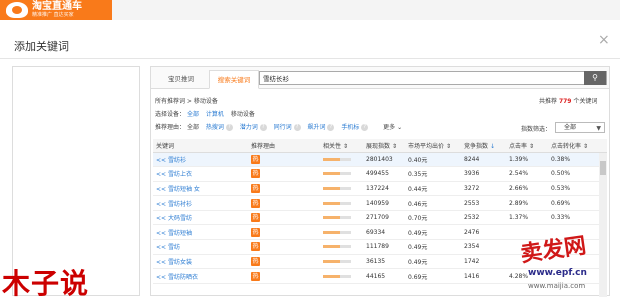 This screenshot has width=620, height=302. What do you see at coordinates (200, 174) in the screenshot?
I see `keyword-cell: << 雪纺上衣` at bounding box center [200, 174].